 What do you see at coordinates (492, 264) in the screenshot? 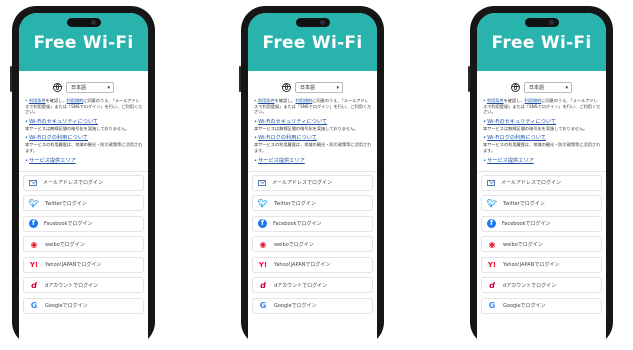
I see `yahoo-icon: Y!` at bounding box center [492, 264].